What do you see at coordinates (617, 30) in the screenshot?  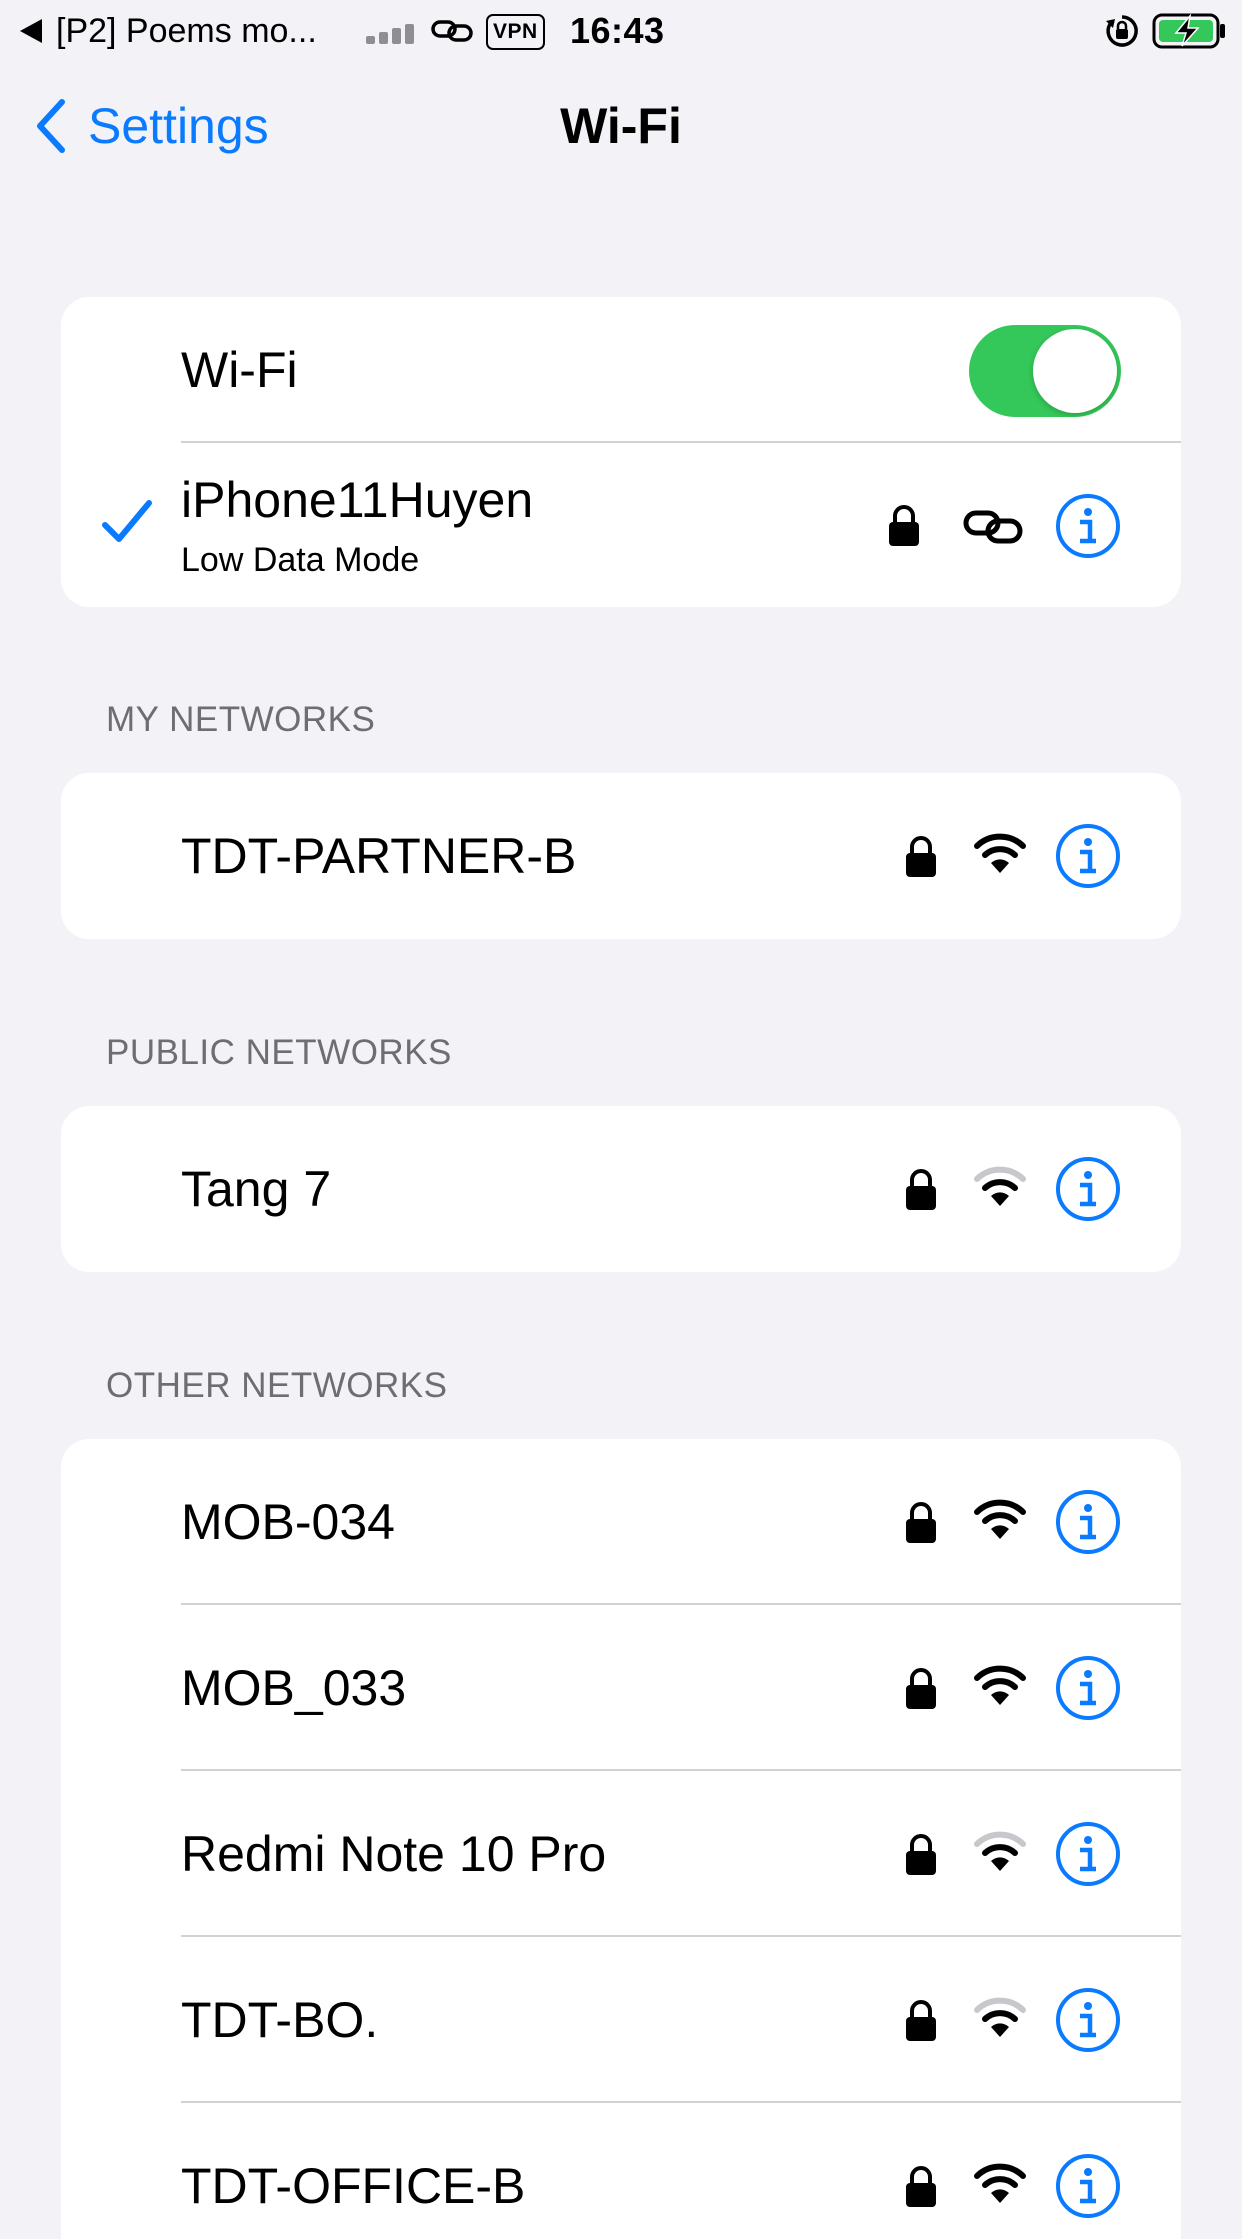 I see `status-time: 16:43` at bounding box center [617, 30].